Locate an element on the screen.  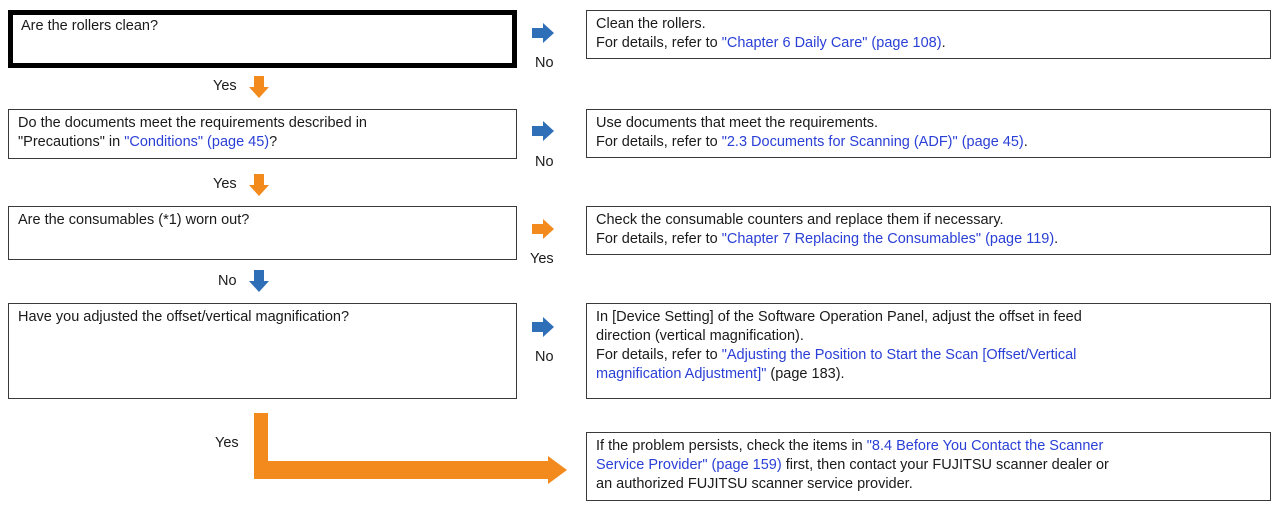
final-link-continued: Service Provider" (page 159) is located at coordinates (689, 465).